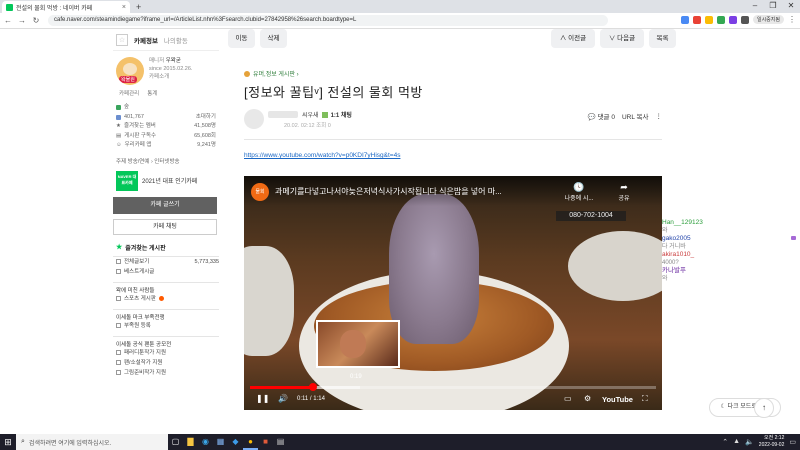  I want to click on share-button: ➦ 공유, so click(624, 192).